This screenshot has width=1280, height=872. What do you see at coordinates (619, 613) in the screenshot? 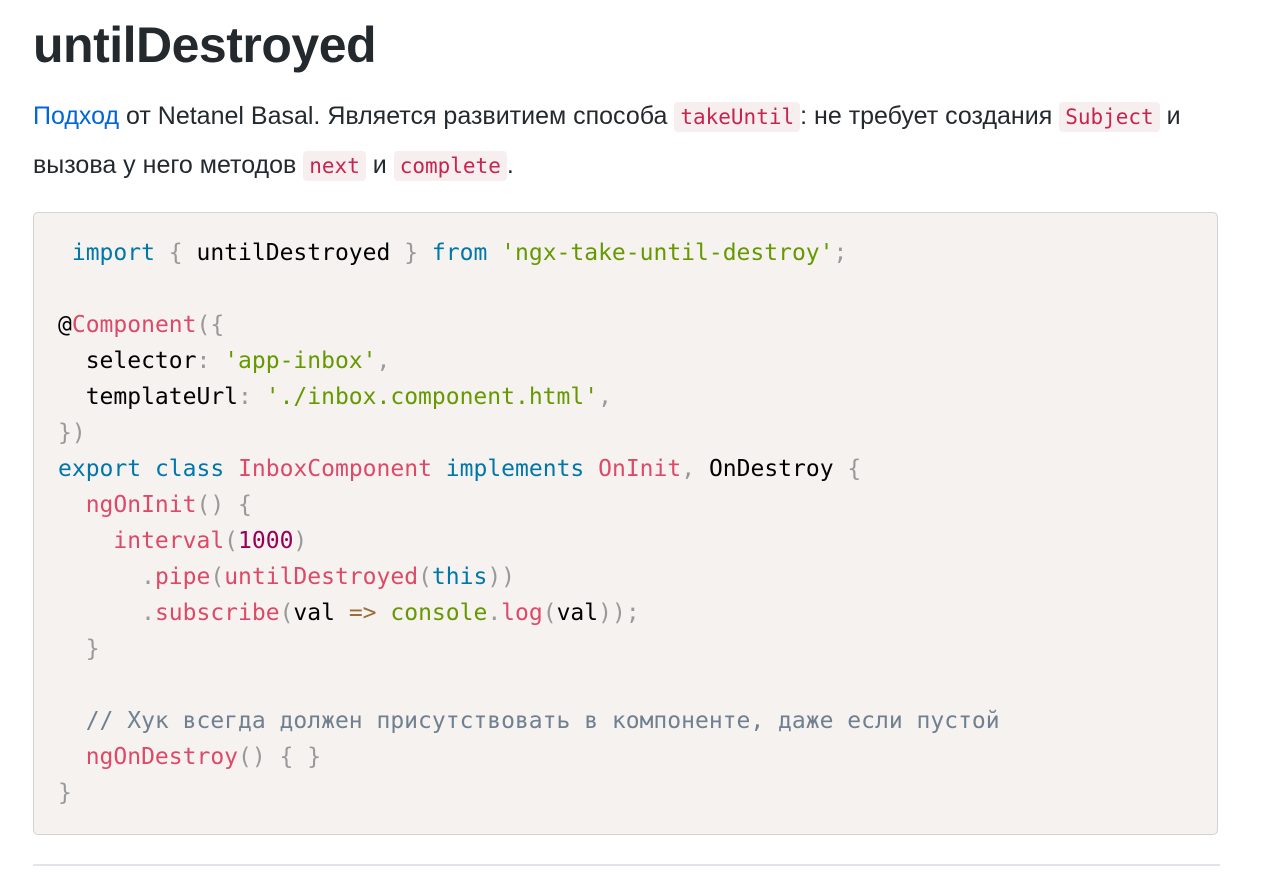
I see `code-token: ));` at bounding box center [619, 613].